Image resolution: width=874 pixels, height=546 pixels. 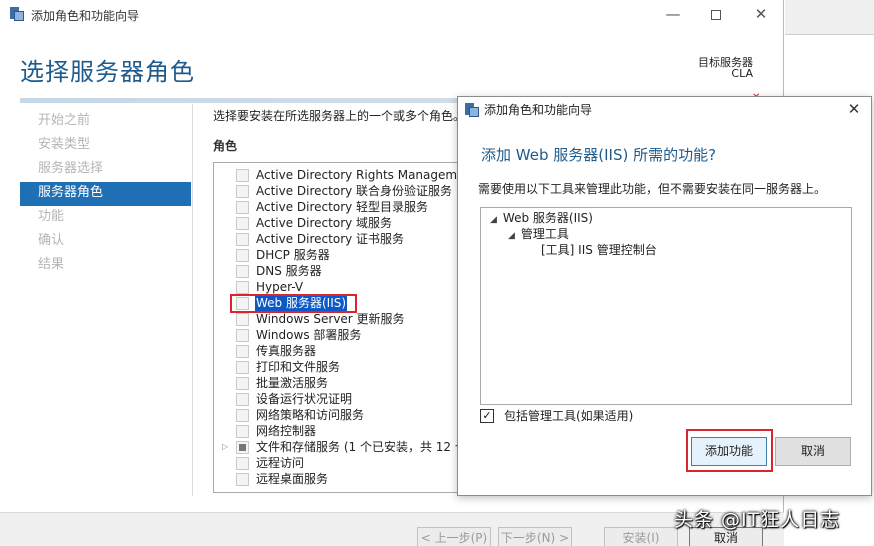 What do you see at coordinates (599, 250) in the screenshot?
I see `tree-node-iis-console: [工具] IIS 管理控制台` at bounding box center [599, 250].